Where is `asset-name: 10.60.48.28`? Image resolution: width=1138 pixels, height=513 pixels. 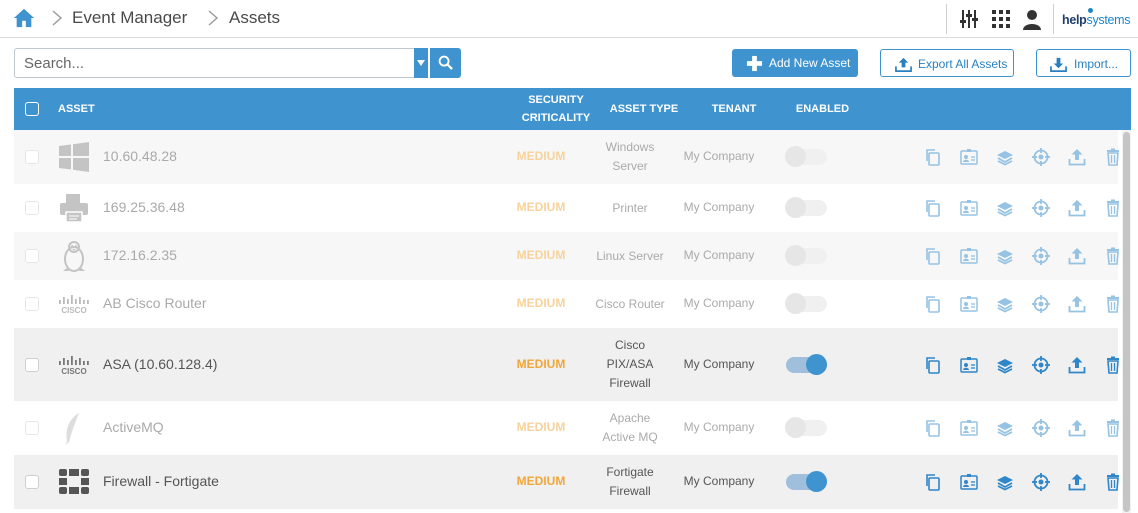 asset-name: 10.60.48.28 is located at coordinates (140, 156).